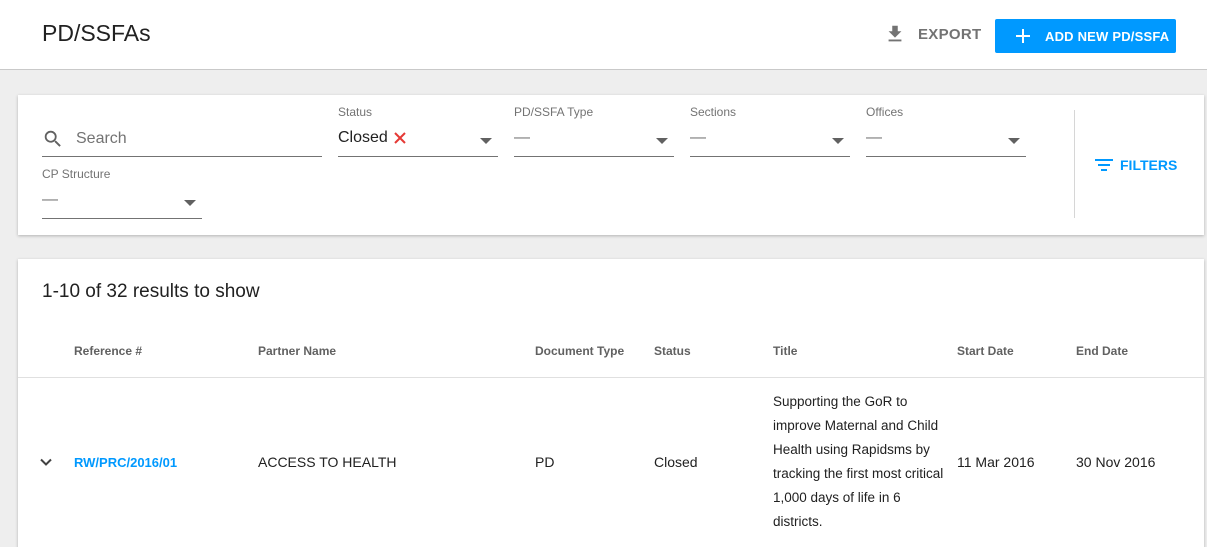 The width and height of the screenshot is (1207, 547). I want to click on export-label: EXPORT, so click(950, 34).